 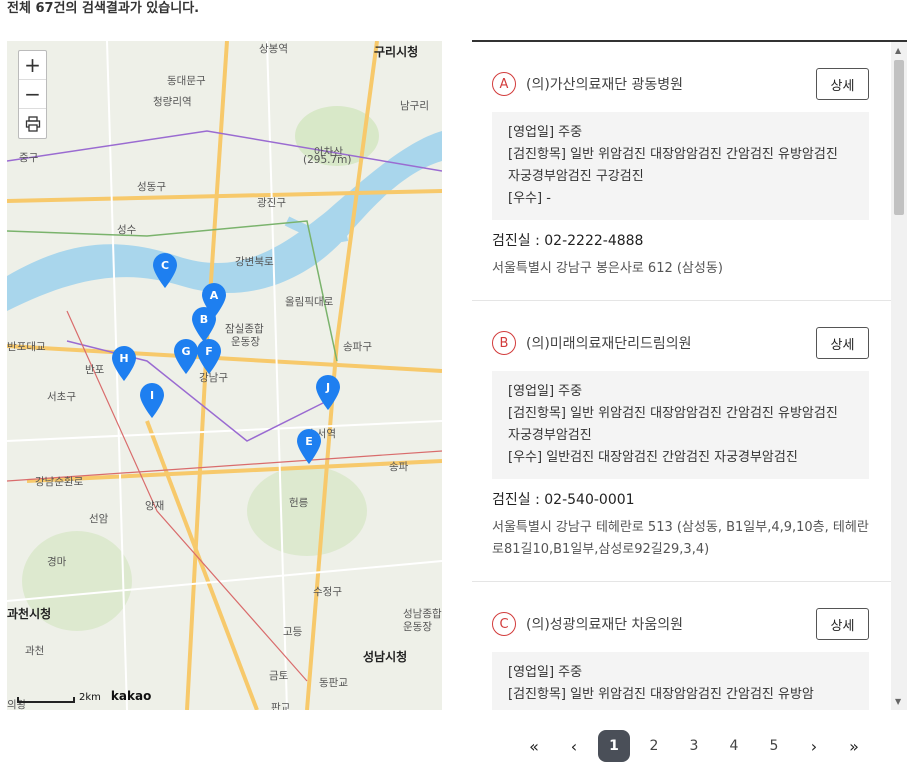 What do you see at coordinates (90, 697) in the screenshot?
I see `scale-label: 2km` at bounding box center [90, 697].